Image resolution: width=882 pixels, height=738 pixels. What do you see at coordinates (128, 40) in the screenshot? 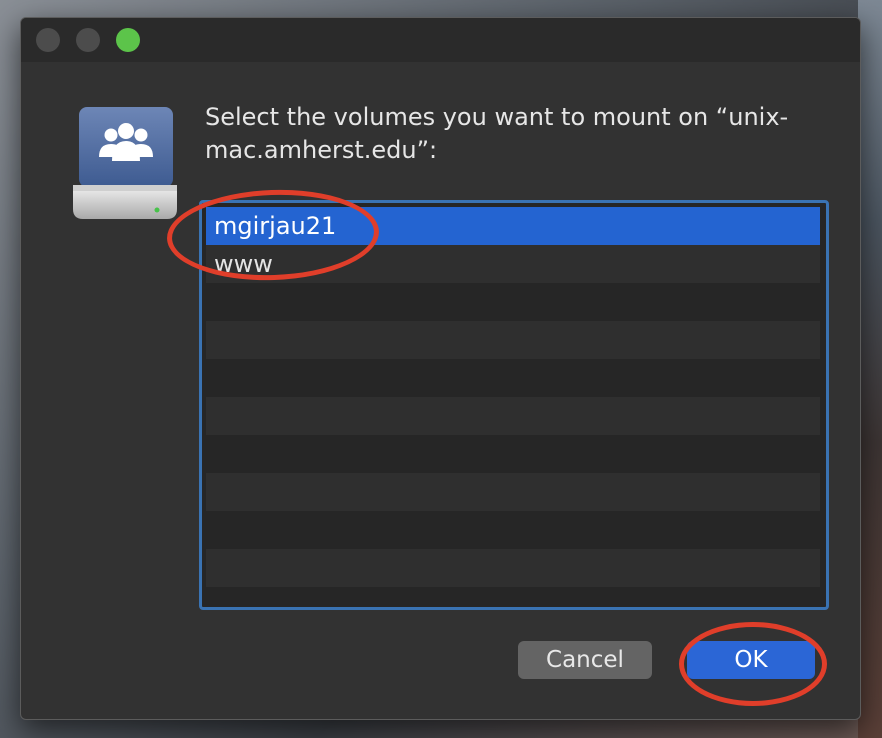
I see `zoom-window-button` at bounding box center [128, 40].